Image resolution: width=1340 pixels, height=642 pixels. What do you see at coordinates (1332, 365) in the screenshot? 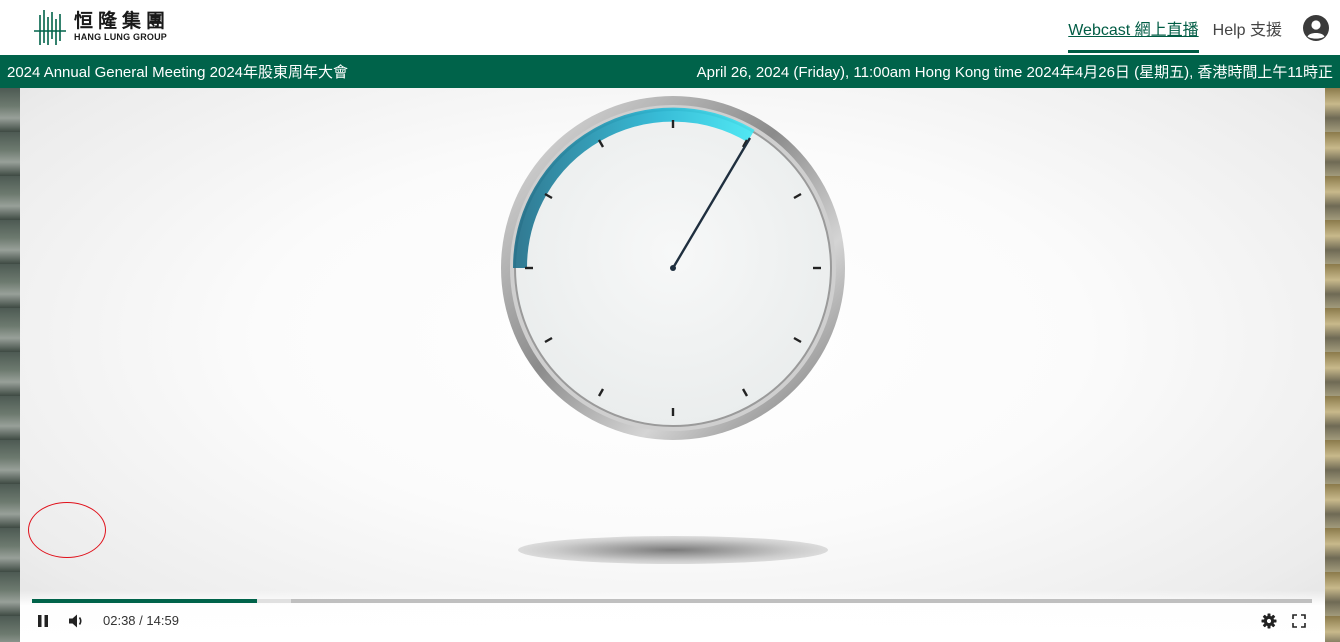
I see `video-background-edge-right` at bounding box center [1332, 365].